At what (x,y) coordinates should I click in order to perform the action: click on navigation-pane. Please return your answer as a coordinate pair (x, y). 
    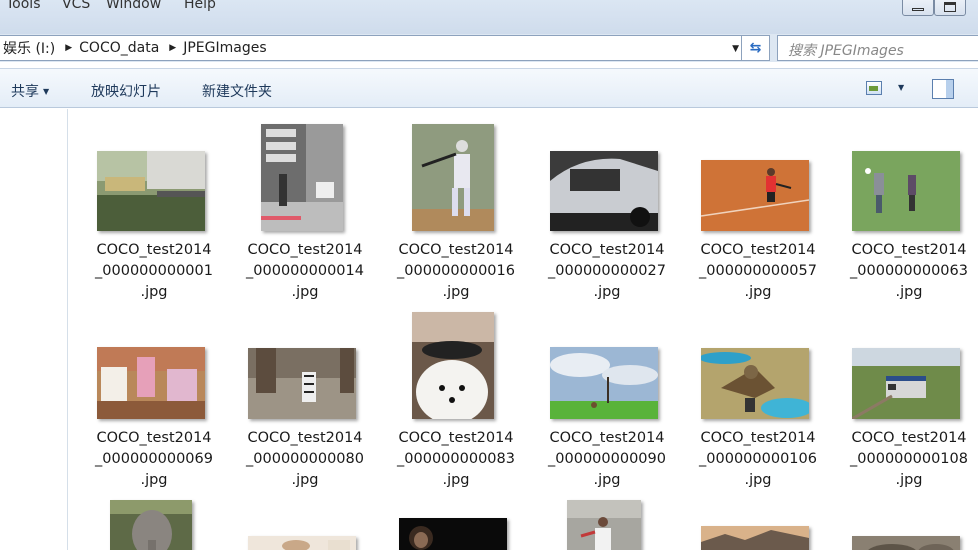
    Looking at the image, I should click on (34, 329).